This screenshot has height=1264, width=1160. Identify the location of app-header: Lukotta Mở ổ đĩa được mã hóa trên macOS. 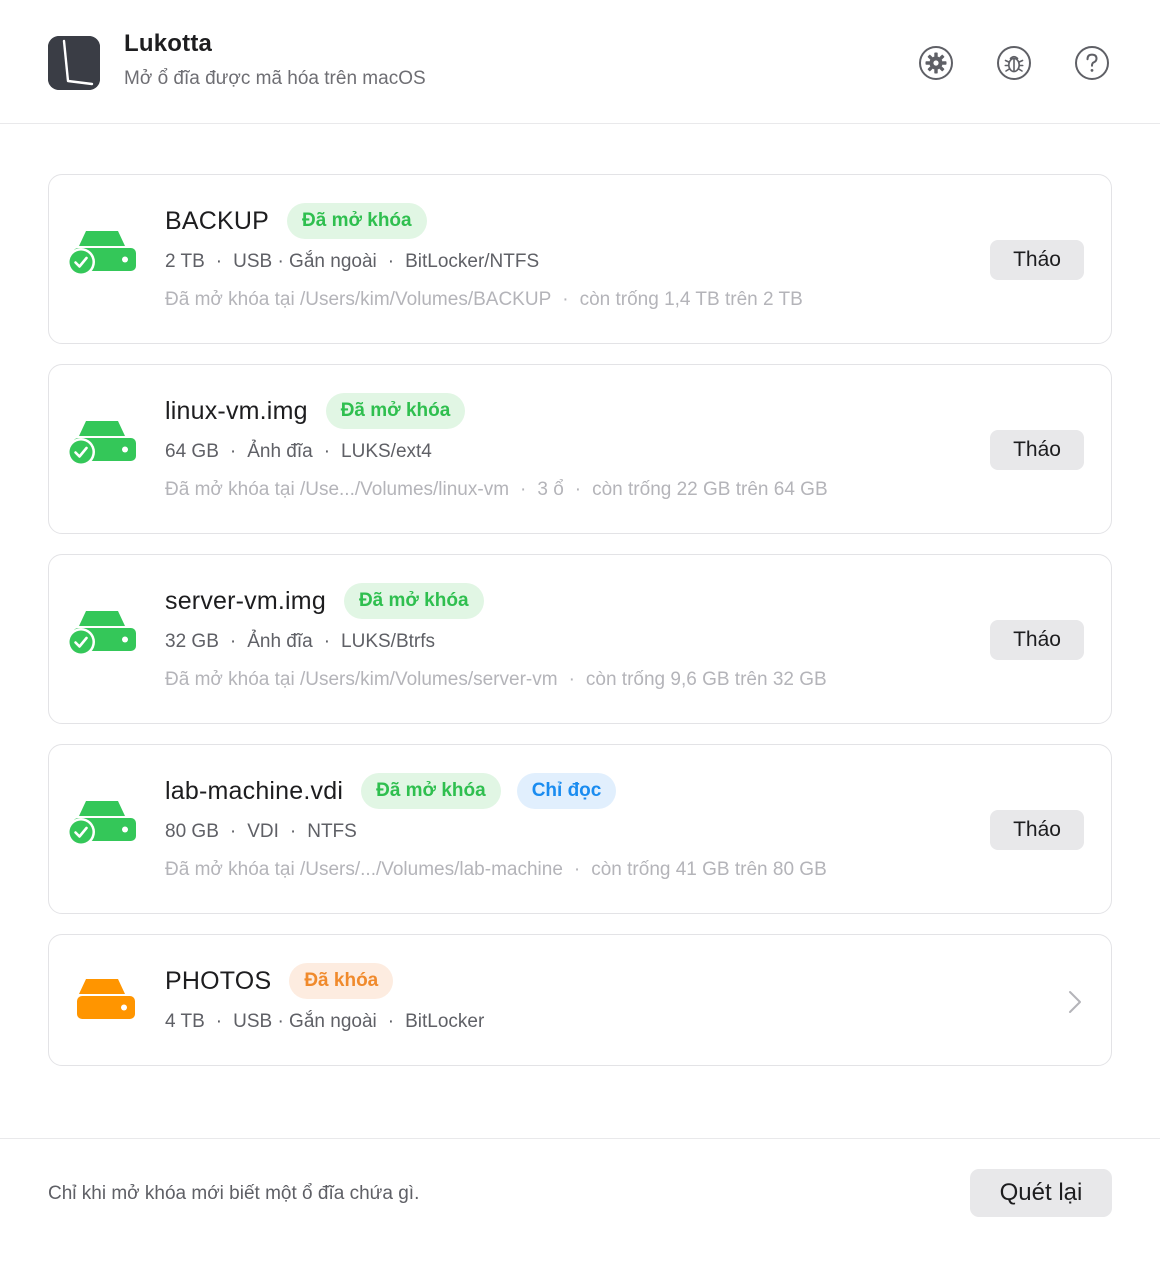
(580, 62).